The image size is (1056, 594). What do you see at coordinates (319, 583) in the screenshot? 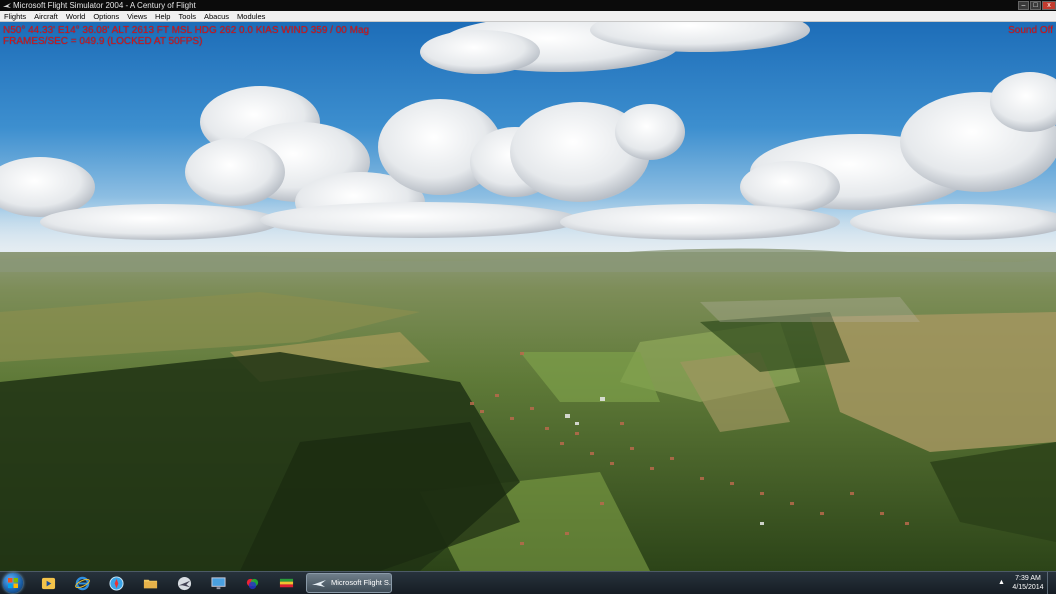
I see `airplane-icon` at bounding box center [319, 583].